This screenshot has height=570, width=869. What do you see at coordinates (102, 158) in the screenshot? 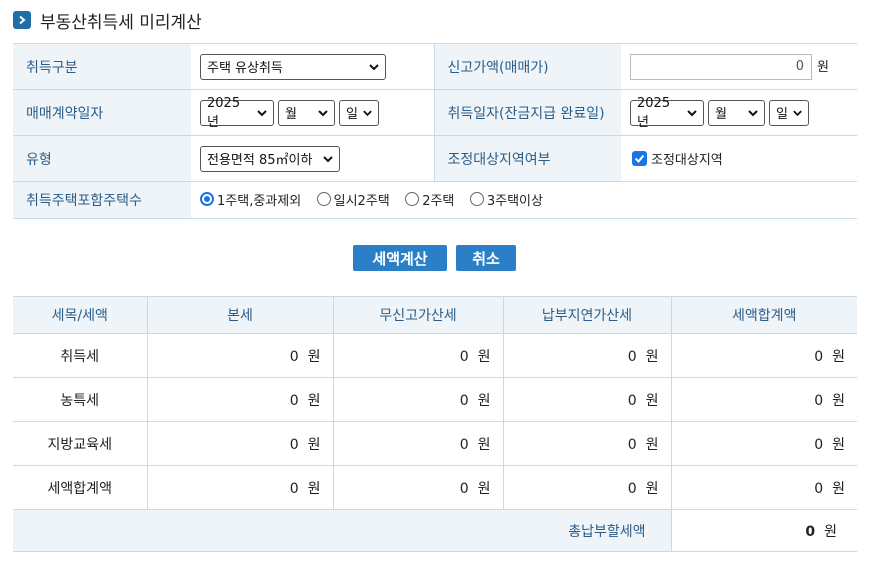
I see `type-label: 유형` at bounding box center [102, 158].